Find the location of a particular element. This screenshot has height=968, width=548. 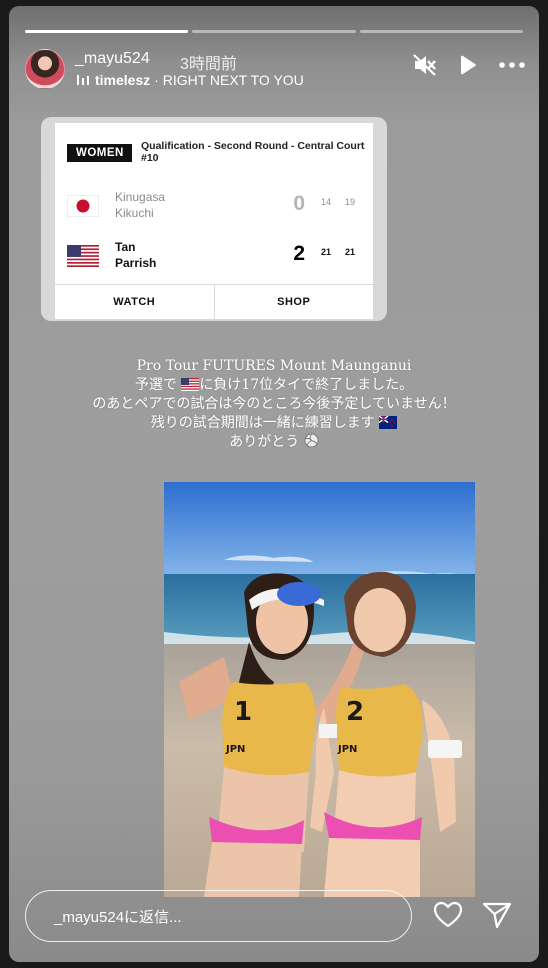

username: _mayu524 is located at coordinates (112, 59).